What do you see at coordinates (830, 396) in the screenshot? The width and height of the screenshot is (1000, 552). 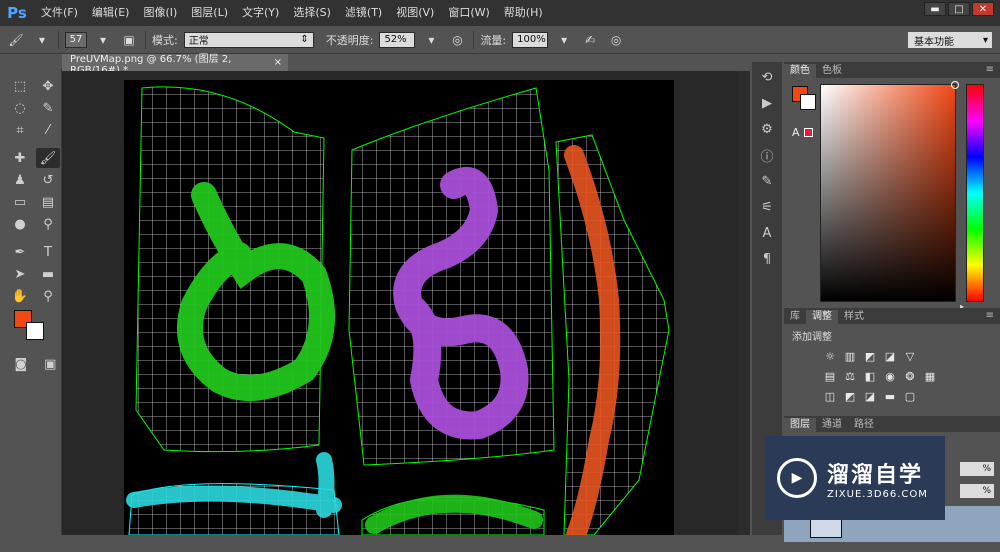 I see `invert-icon: ◫` at bounding box center [830, 396].